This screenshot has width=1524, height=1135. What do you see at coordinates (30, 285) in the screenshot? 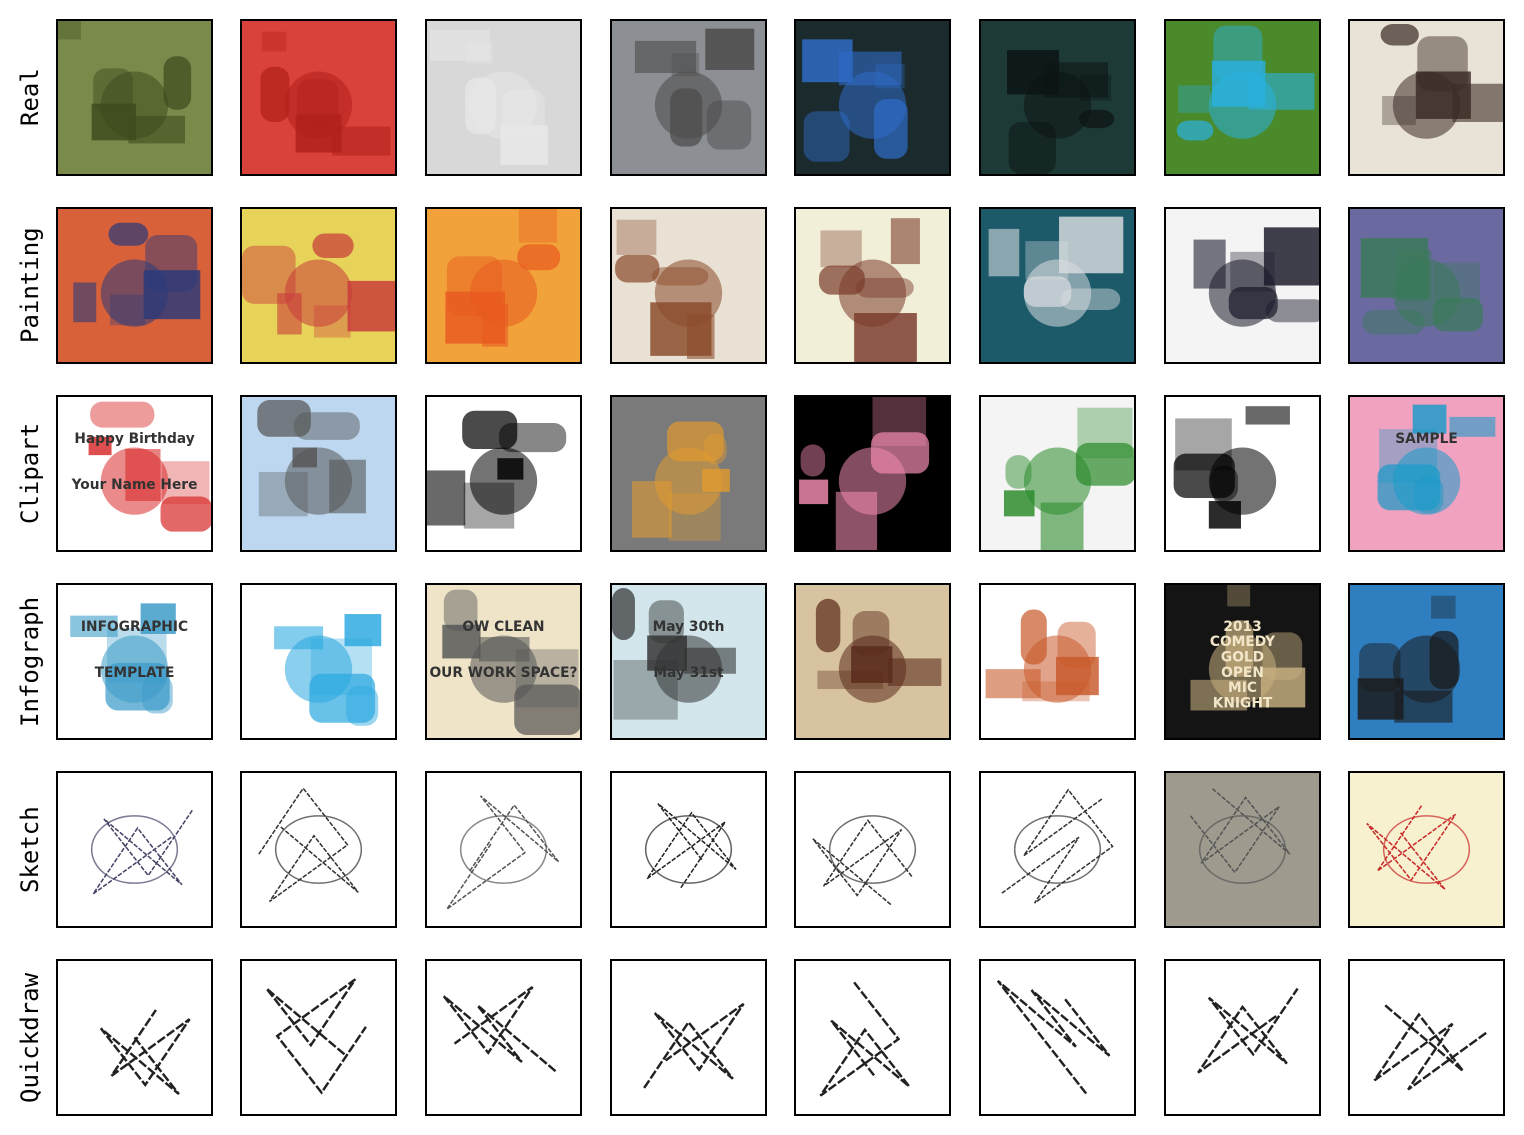
I see `row-label-painting: Painting` at bounding box center [30, 285].